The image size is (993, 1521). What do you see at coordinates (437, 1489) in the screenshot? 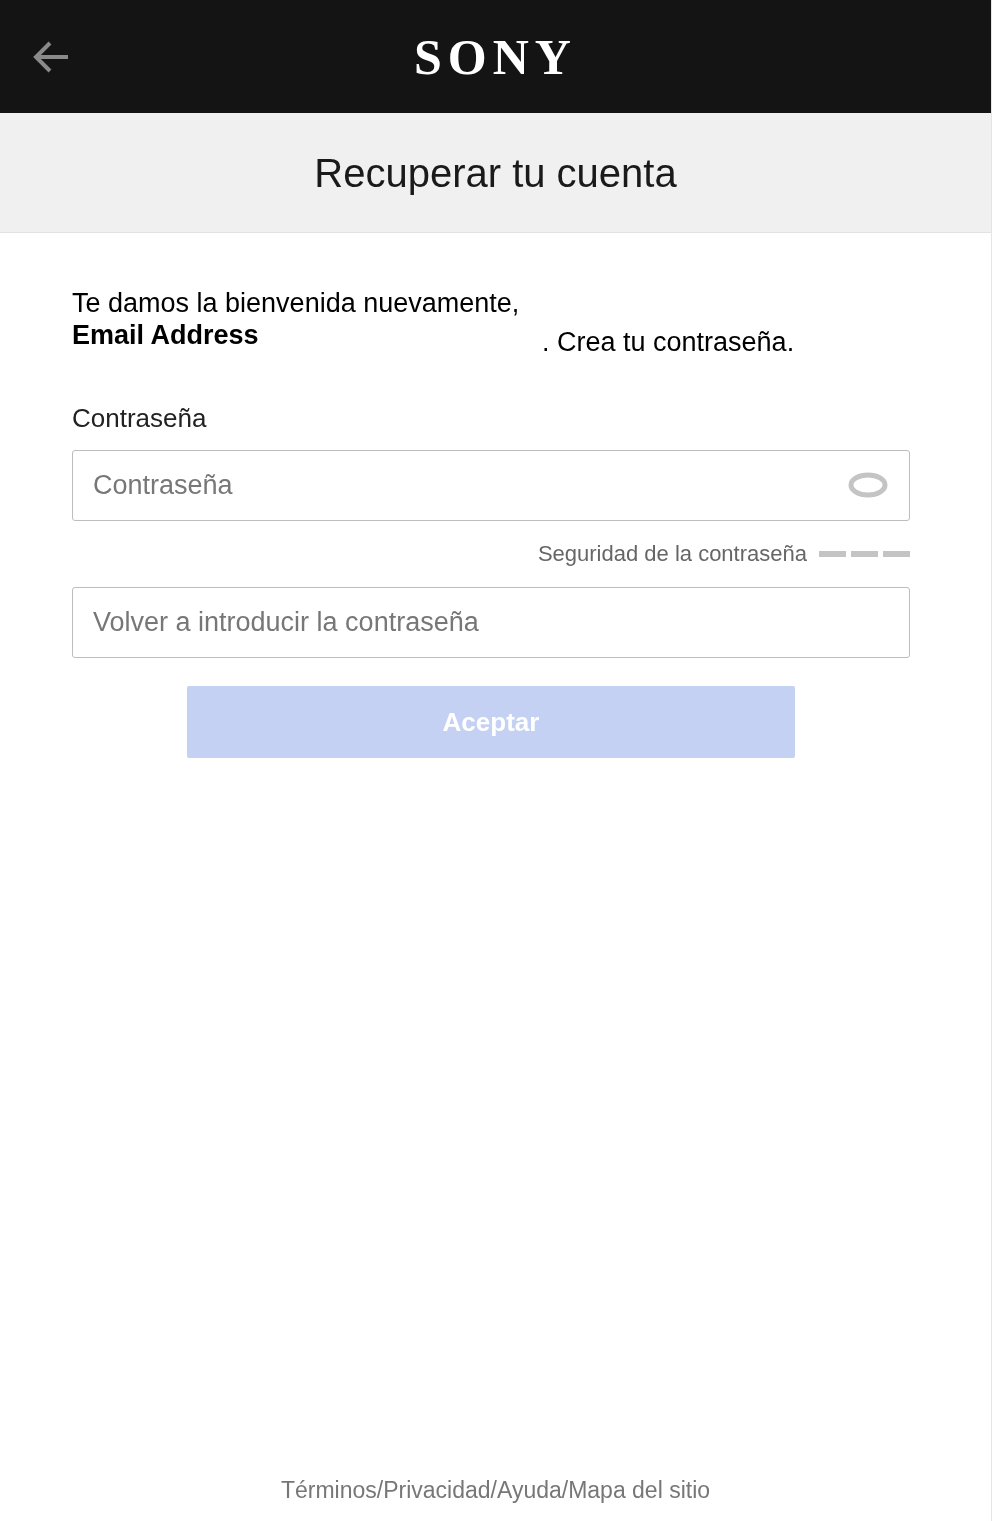
I see `footer-link: Privacidad` at bounding box center [437, 1489].